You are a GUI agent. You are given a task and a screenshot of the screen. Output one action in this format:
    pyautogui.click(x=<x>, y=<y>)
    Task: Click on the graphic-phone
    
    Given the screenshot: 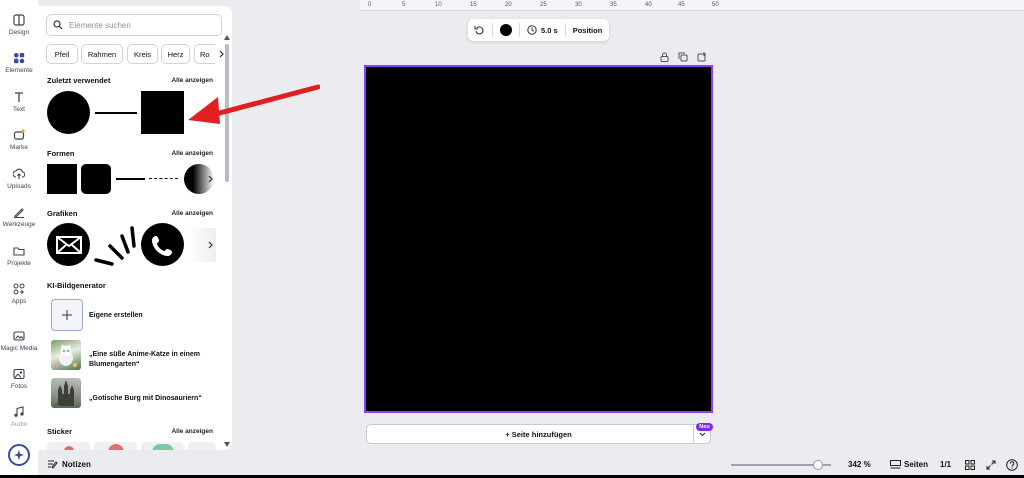 What is the action you would take?
    pyautogui.click(x=162, y=244)
    